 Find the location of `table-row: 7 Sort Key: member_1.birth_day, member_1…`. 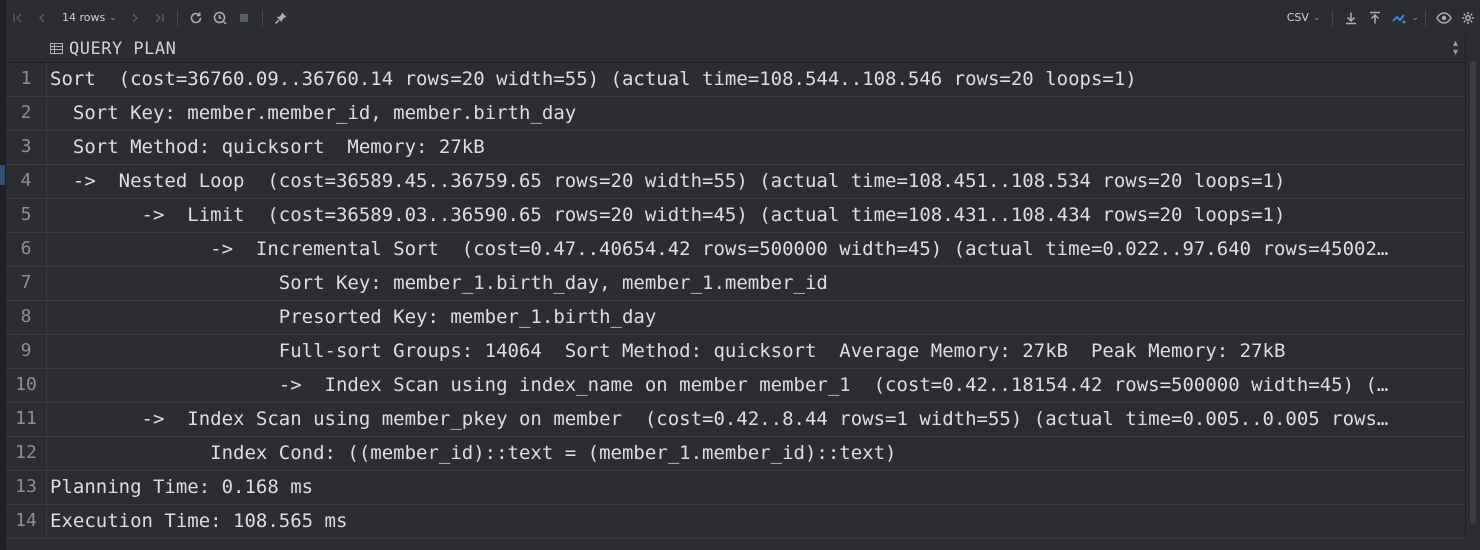

table-row: 7 Sort Key: member_1.birth_day, member_1… is located at coordinates (736, 283).